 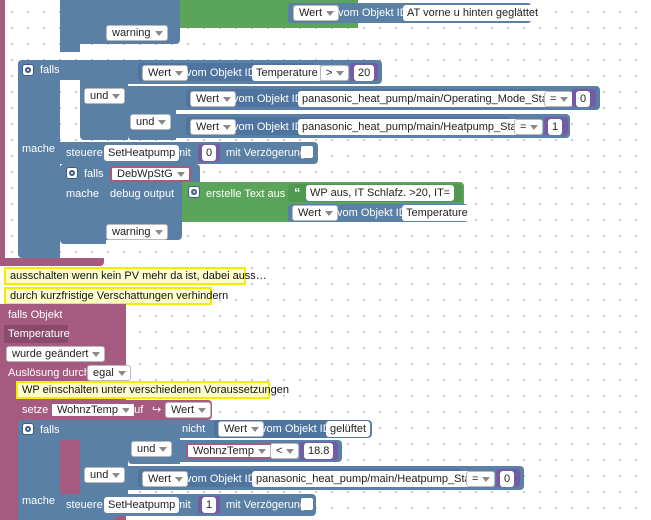 What do you see at coordinates (266, 153) in the screenshot?
I see `block1-verzoegerung-label: mit Verzögerung` at bounding box center [266, 153].